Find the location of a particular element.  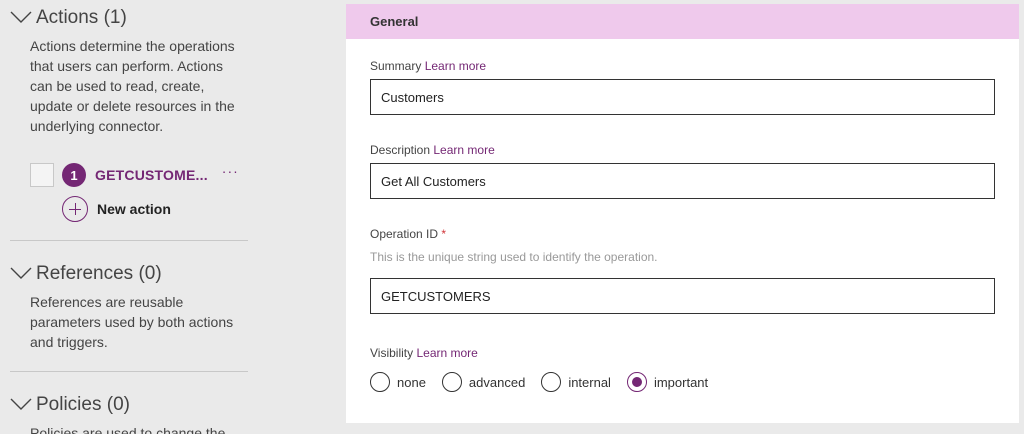

description-learn-more-link: Learn more is located at coordinates (463, 150).